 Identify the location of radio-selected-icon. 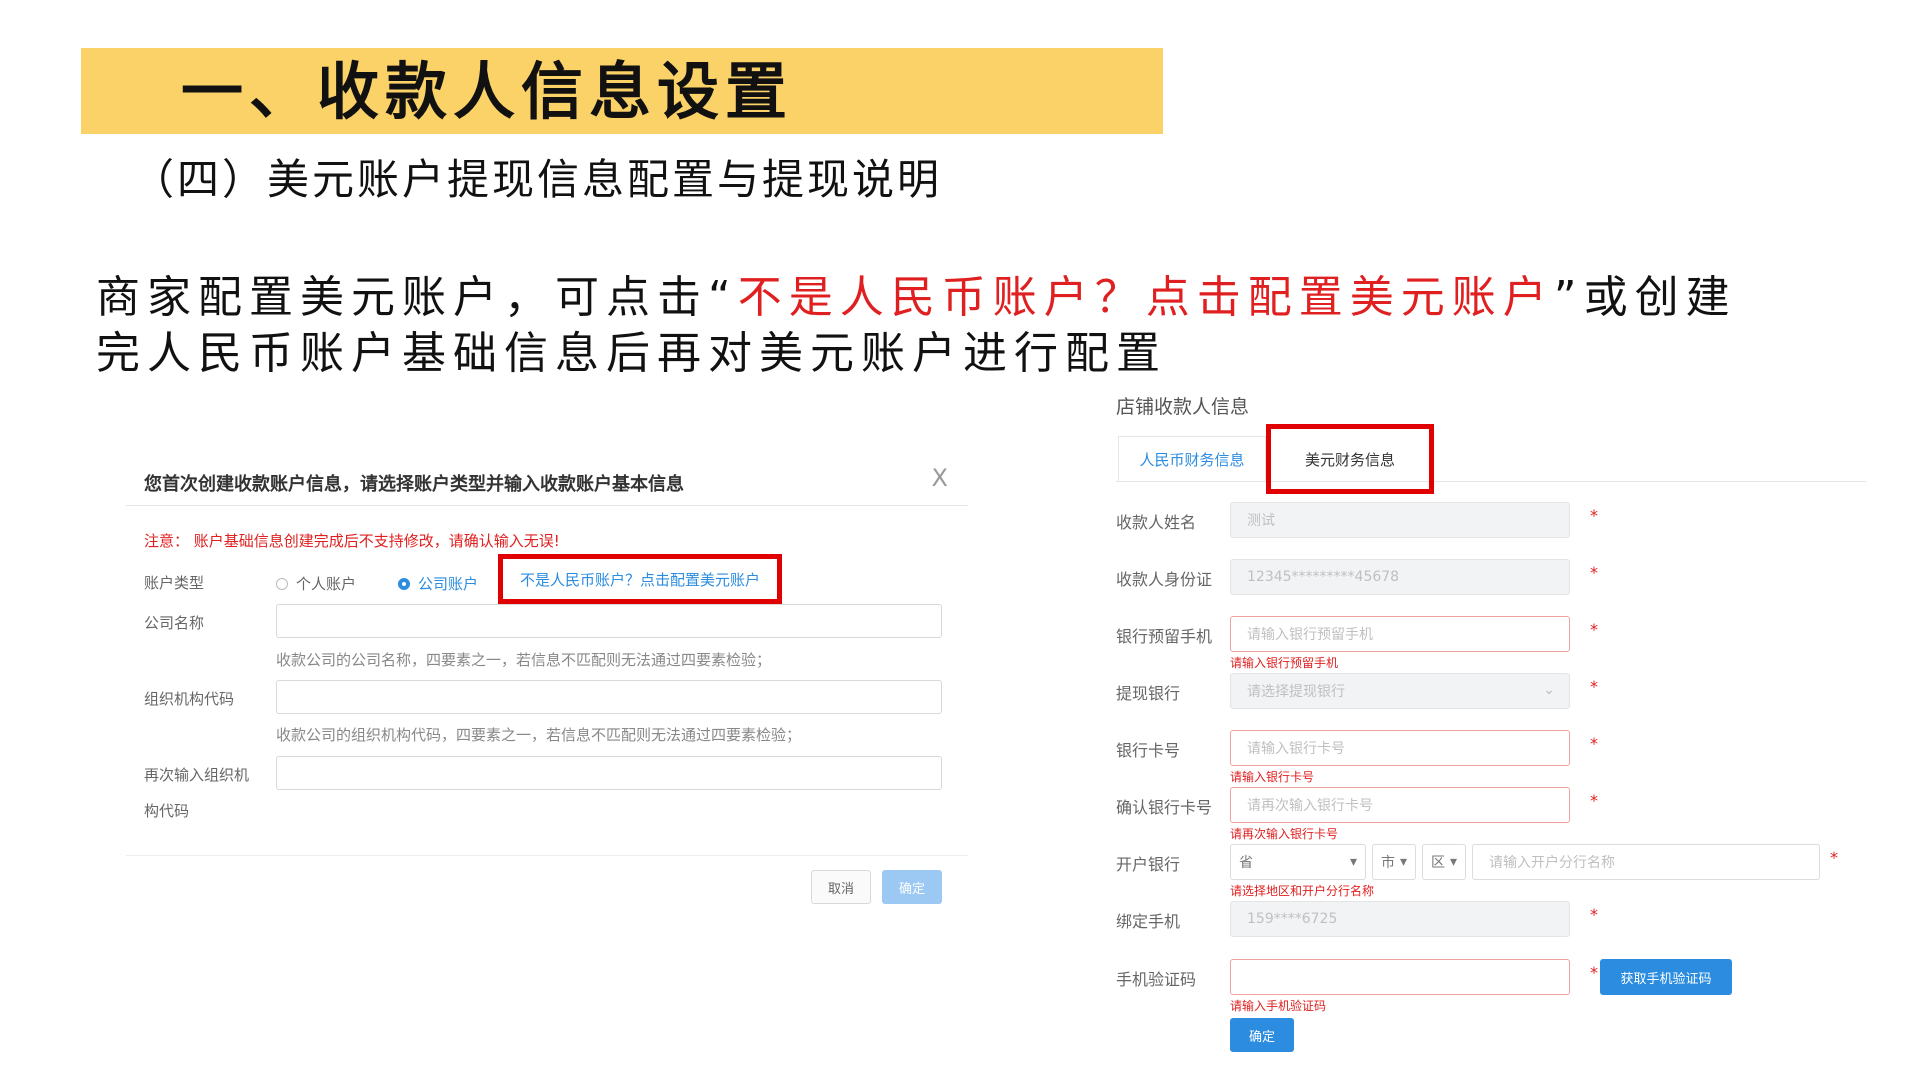
(404, 583).